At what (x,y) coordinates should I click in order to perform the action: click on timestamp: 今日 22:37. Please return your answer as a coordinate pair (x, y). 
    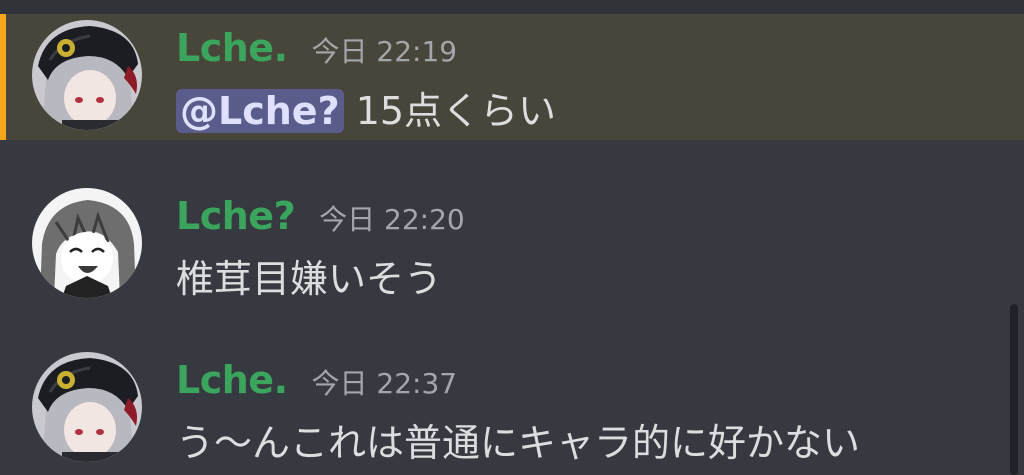
    Looking at the image, I should click on (384, 383).